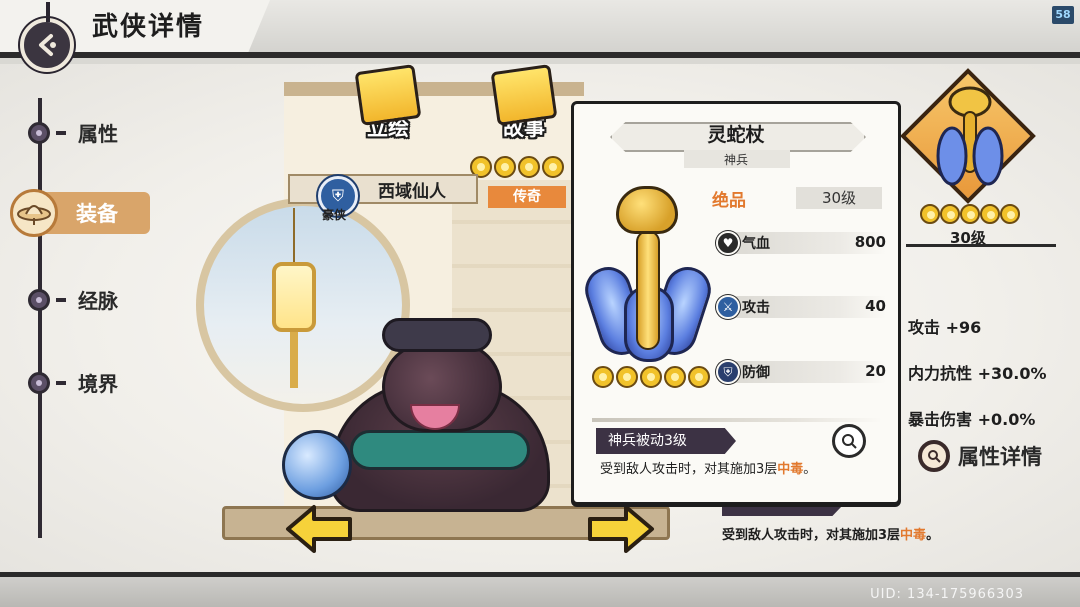 Image resolution: width=1080 pixels, height=607 pixels. Describe the element at coordinates (317, 465) in the screenshot. I see `hero-orb` at that location.